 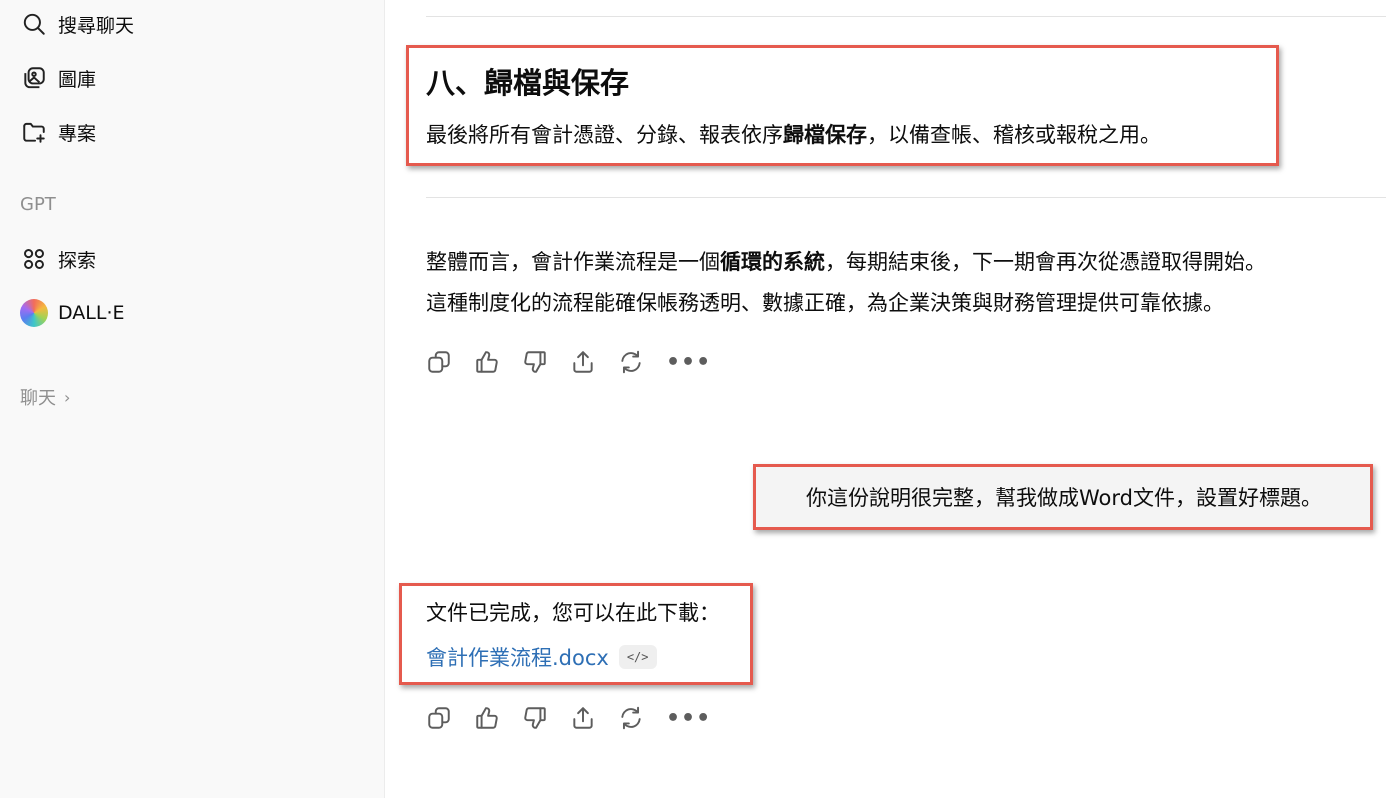 What do you see at coordinates (96, 25) in the screenshot?
I see `sidebar-item-label: 搜尋聊天` at bounding box center [96, 25].